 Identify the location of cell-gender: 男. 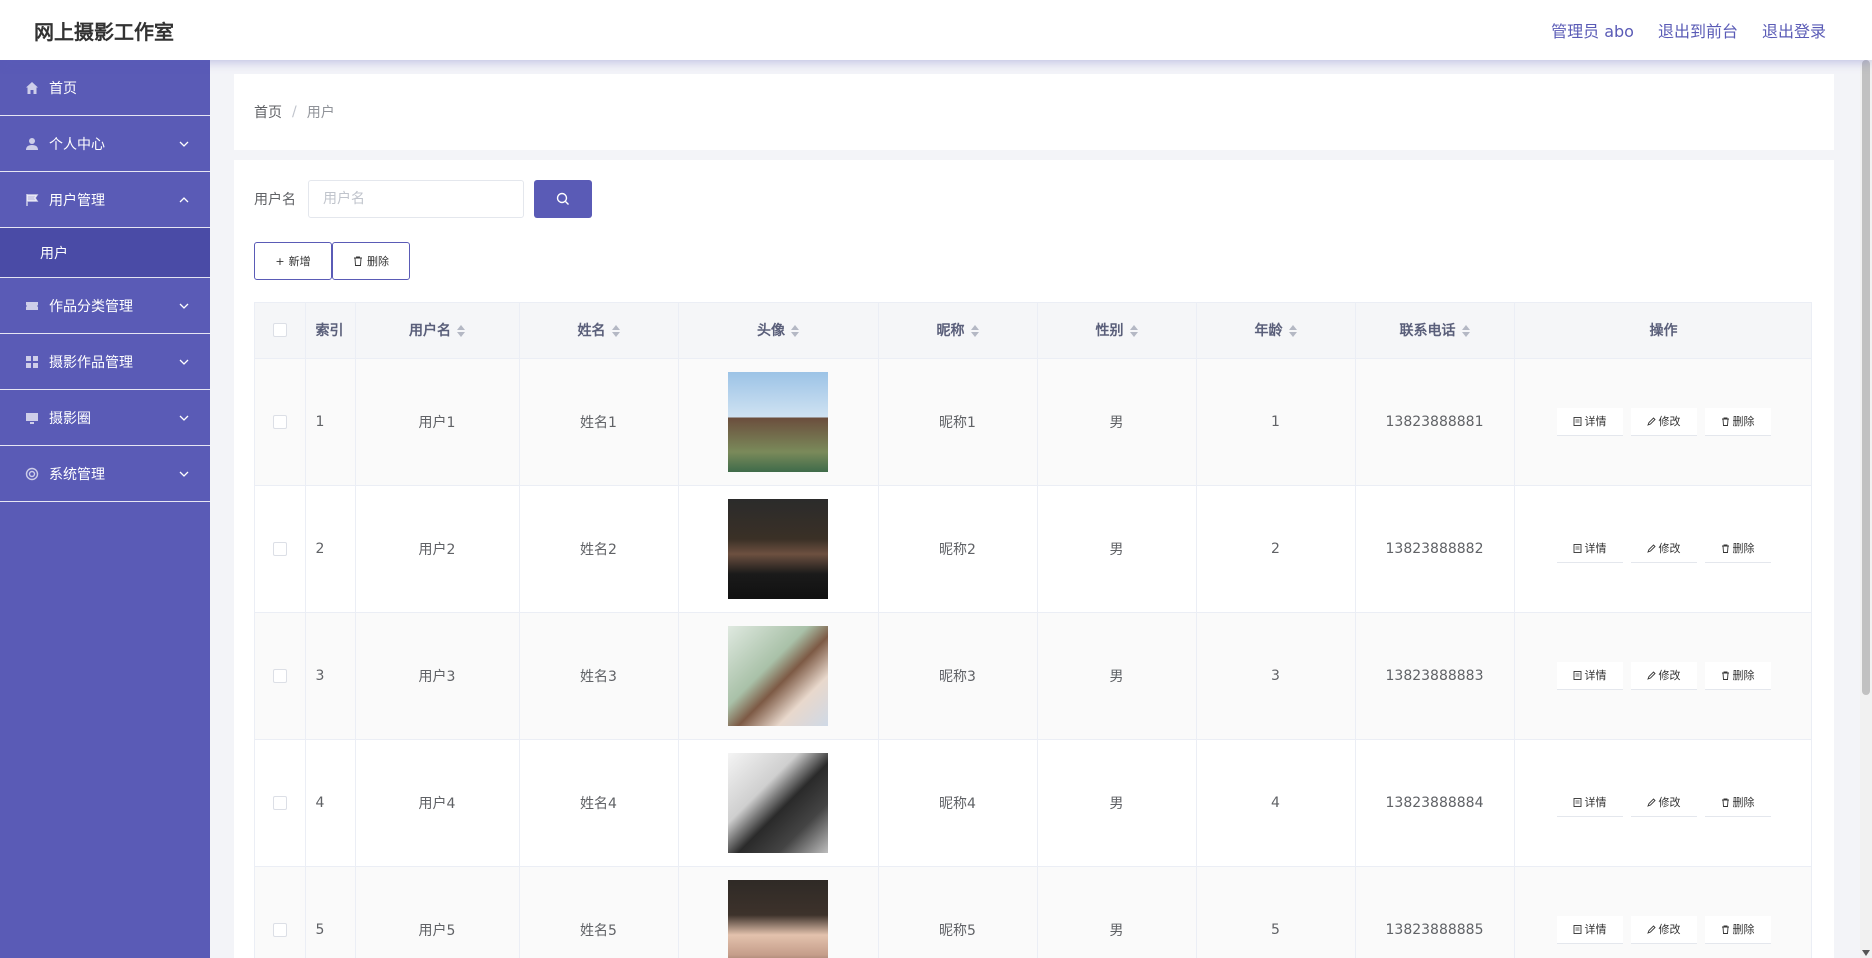
(1117, 422).